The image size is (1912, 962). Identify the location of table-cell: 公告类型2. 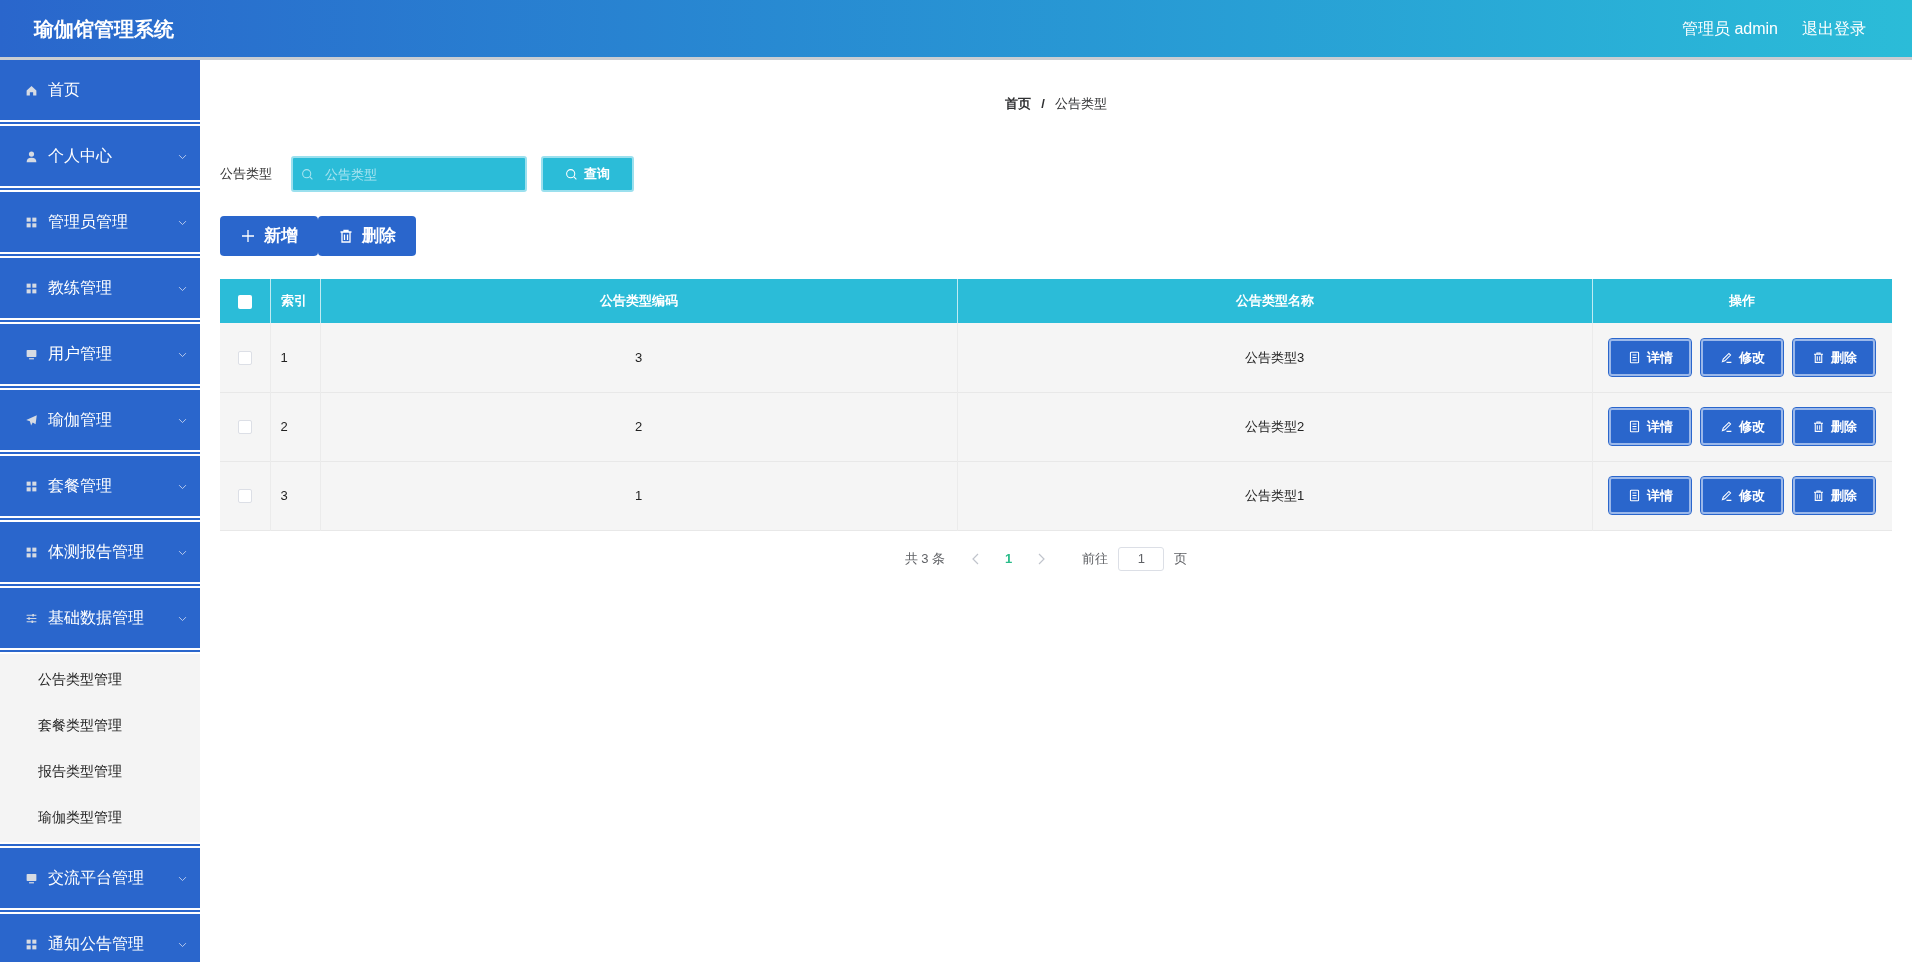
(1274, 426).